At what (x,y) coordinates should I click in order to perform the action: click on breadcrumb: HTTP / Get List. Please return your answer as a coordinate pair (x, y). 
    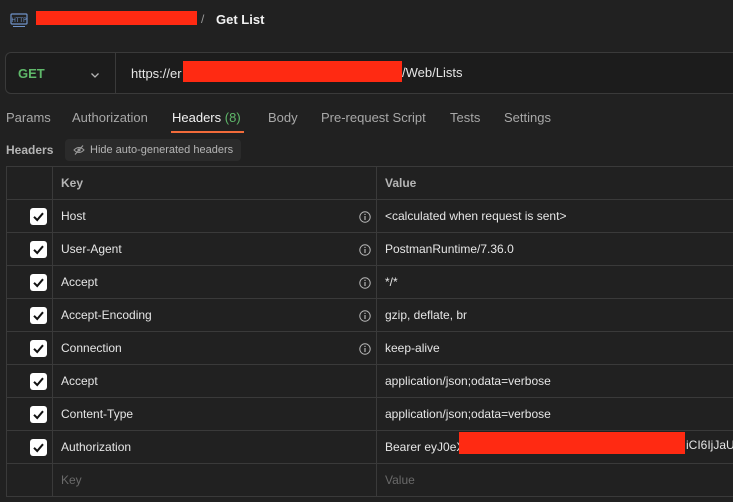
    Looking at the image, I should click on (366, 20).